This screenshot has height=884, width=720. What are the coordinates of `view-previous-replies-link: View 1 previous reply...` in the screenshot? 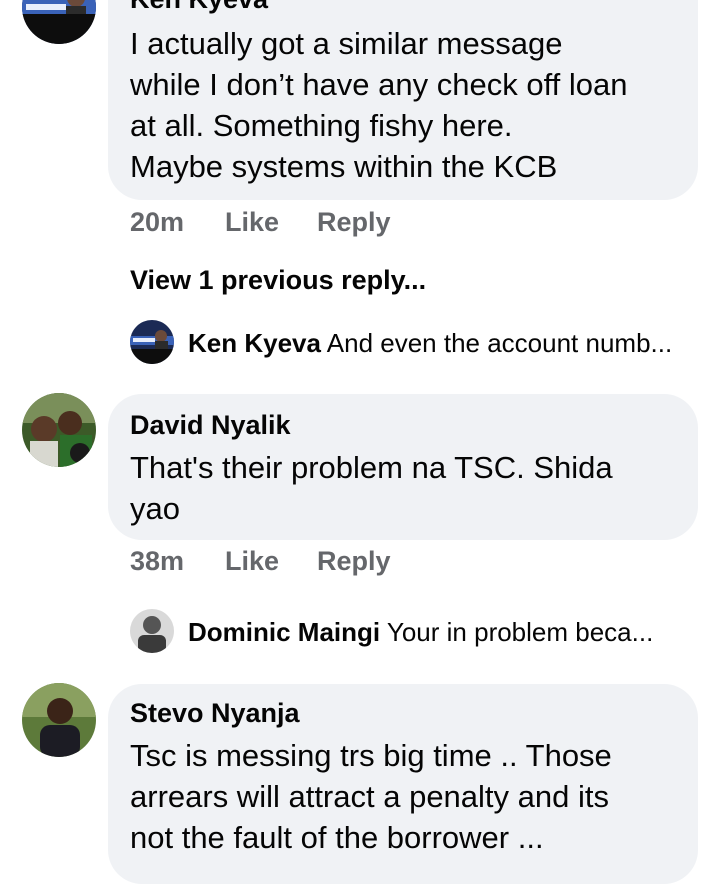 It's located at (278, 280).